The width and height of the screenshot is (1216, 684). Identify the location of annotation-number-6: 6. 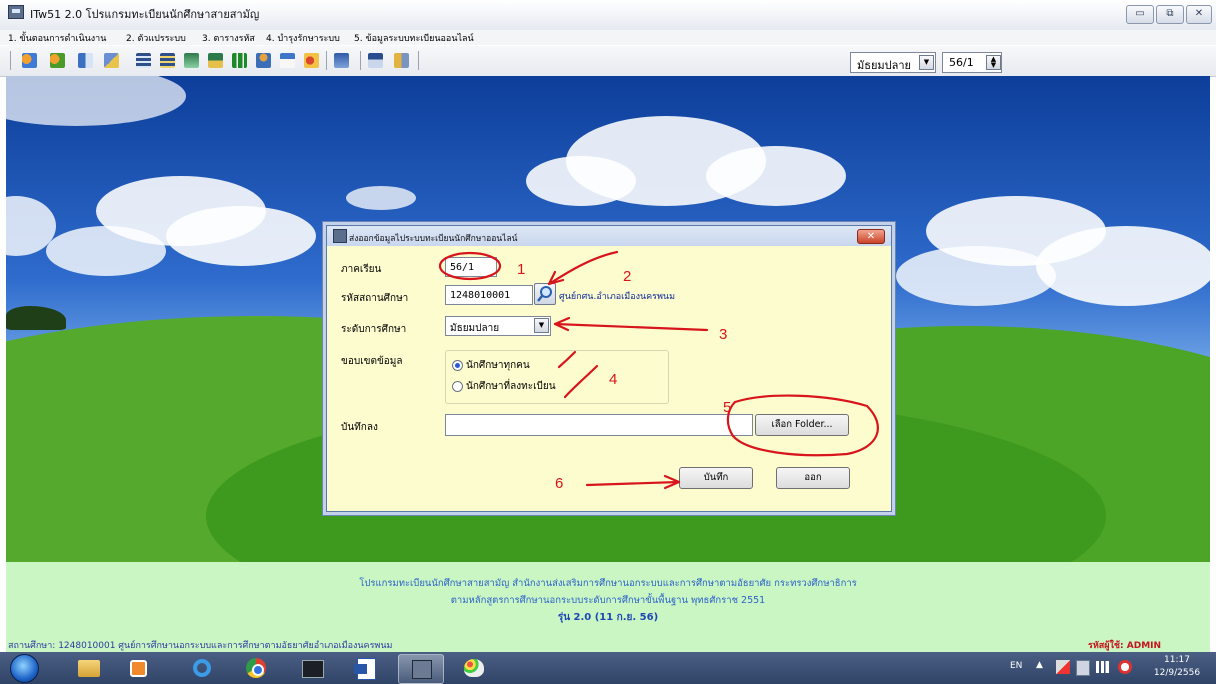
(559, 483).